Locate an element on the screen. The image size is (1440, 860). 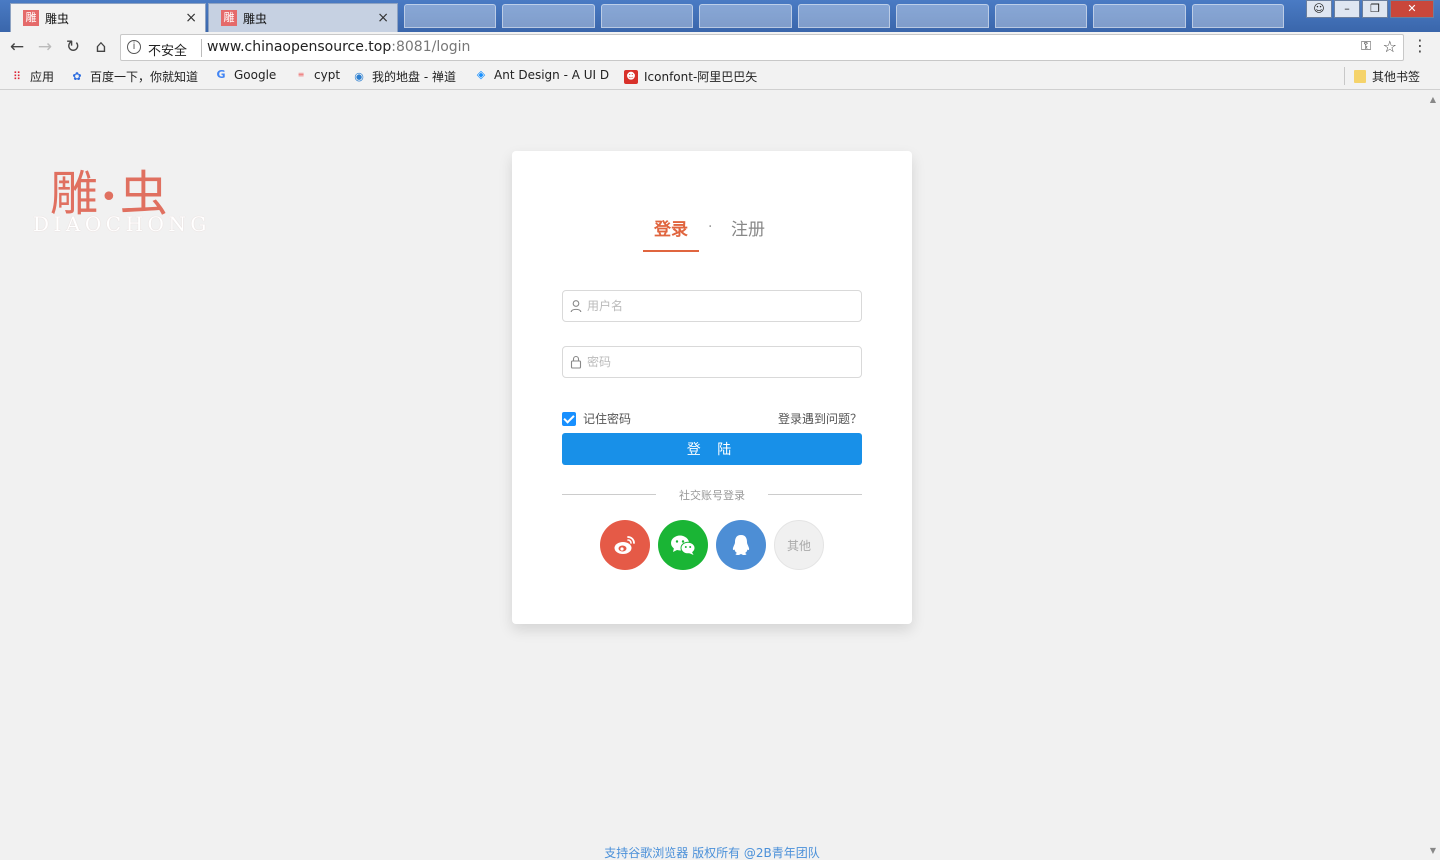
background-tabs is located at coordinates (844, 17).